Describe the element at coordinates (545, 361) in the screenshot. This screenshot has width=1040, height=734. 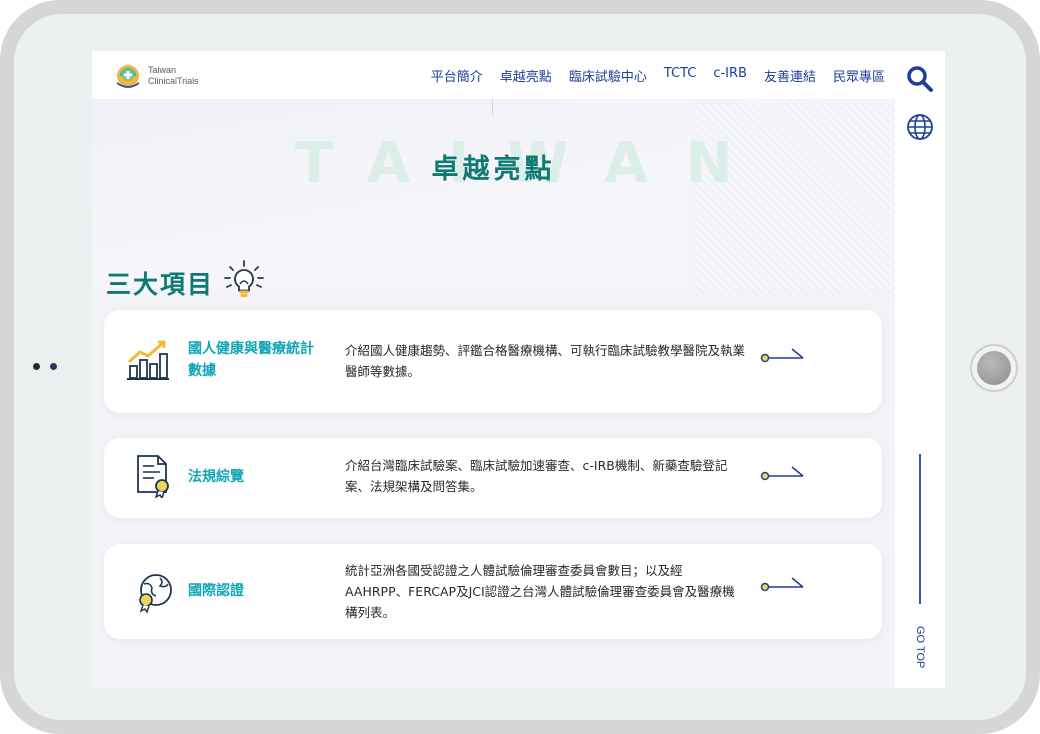
I see `card-description: 介紹國人健康趨勢、評鑑合格醫療機構、可執行臨床試驗教學醫院及執業醫師等數據。` at that location.